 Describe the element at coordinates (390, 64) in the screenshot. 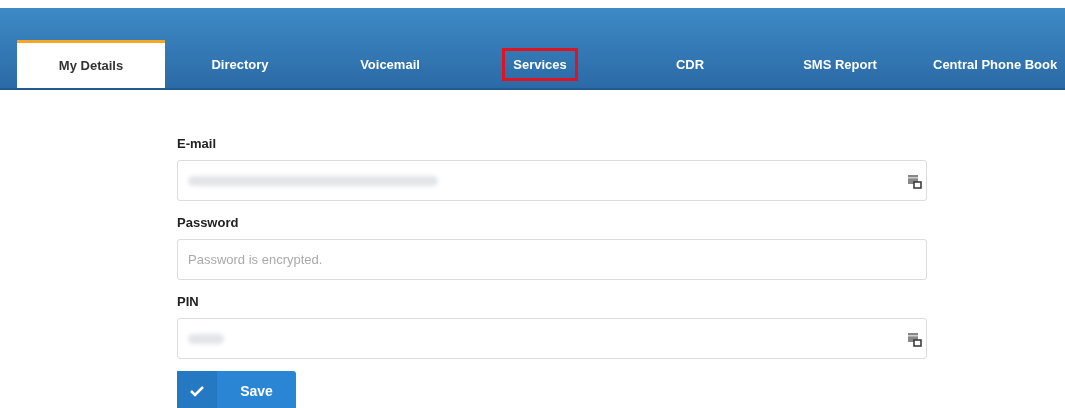

I see `tab: Voicemail` at that location.